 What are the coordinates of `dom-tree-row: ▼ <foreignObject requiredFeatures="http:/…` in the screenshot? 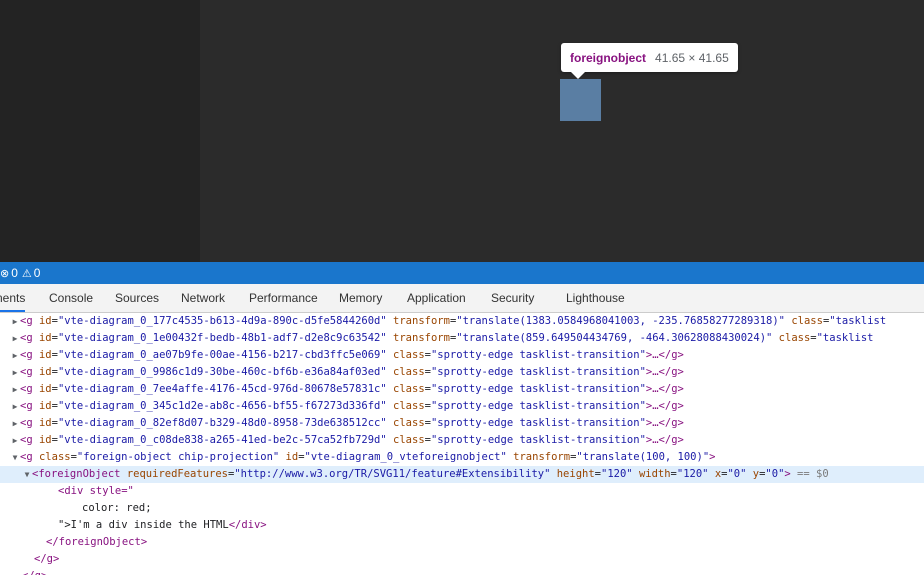 It's located at (462, 474).